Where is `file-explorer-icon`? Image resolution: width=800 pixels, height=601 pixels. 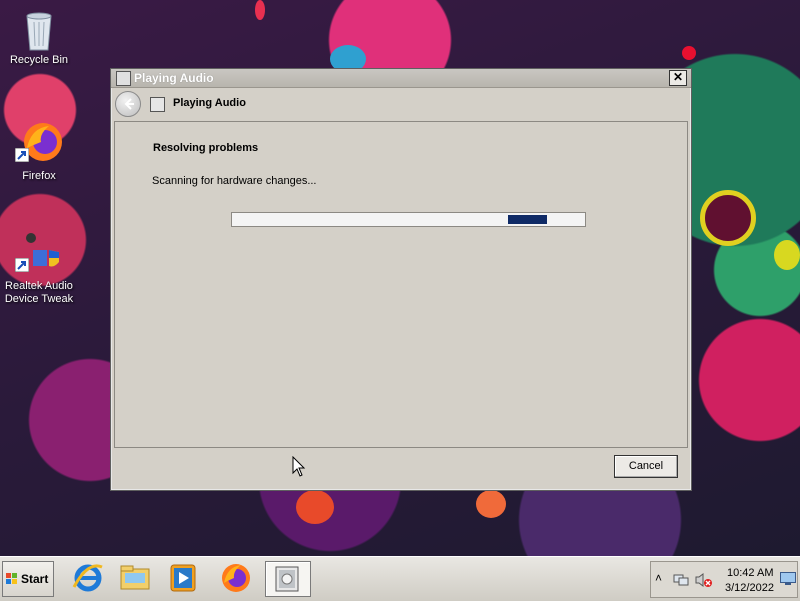 file-explorer-icon is located at coordinates (135, 577).